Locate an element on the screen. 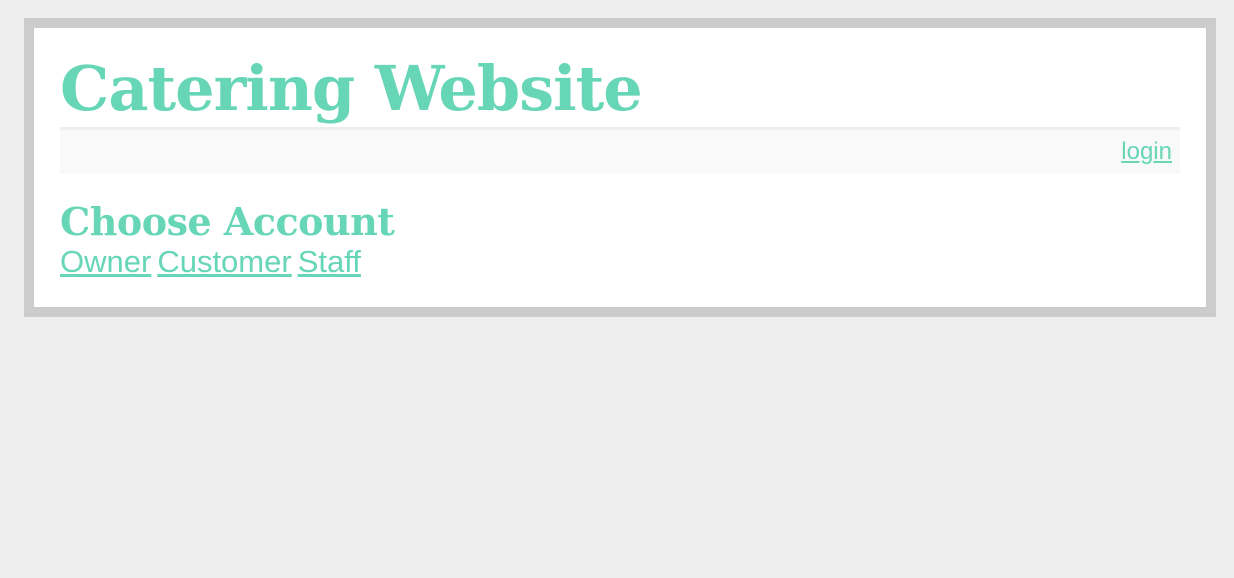  staff-link: Staff is located at coordinates (329, 261).